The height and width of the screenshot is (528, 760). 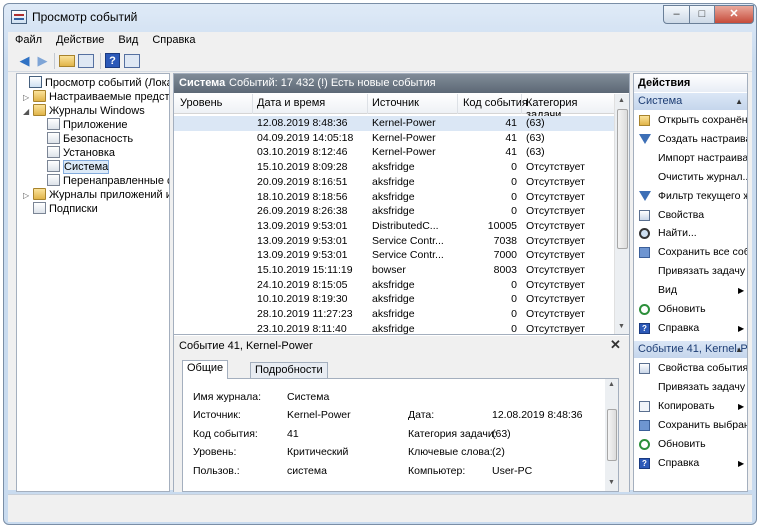 What do you see at coordinates (42, 61) in the screenshot?
I see `arrow-right-icon: ▶` at bounding box center [42, 61].